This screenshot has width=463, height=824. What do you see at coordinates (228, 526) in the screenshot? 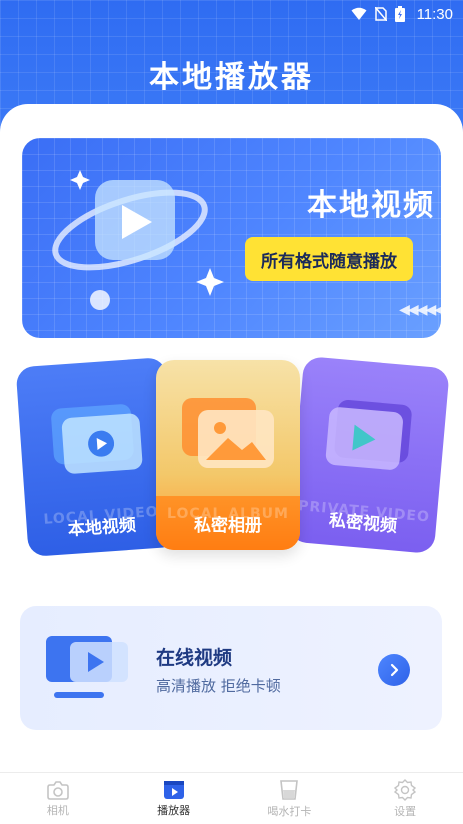
I see `card-label: 私密相册` at bounding box center [228, 526].